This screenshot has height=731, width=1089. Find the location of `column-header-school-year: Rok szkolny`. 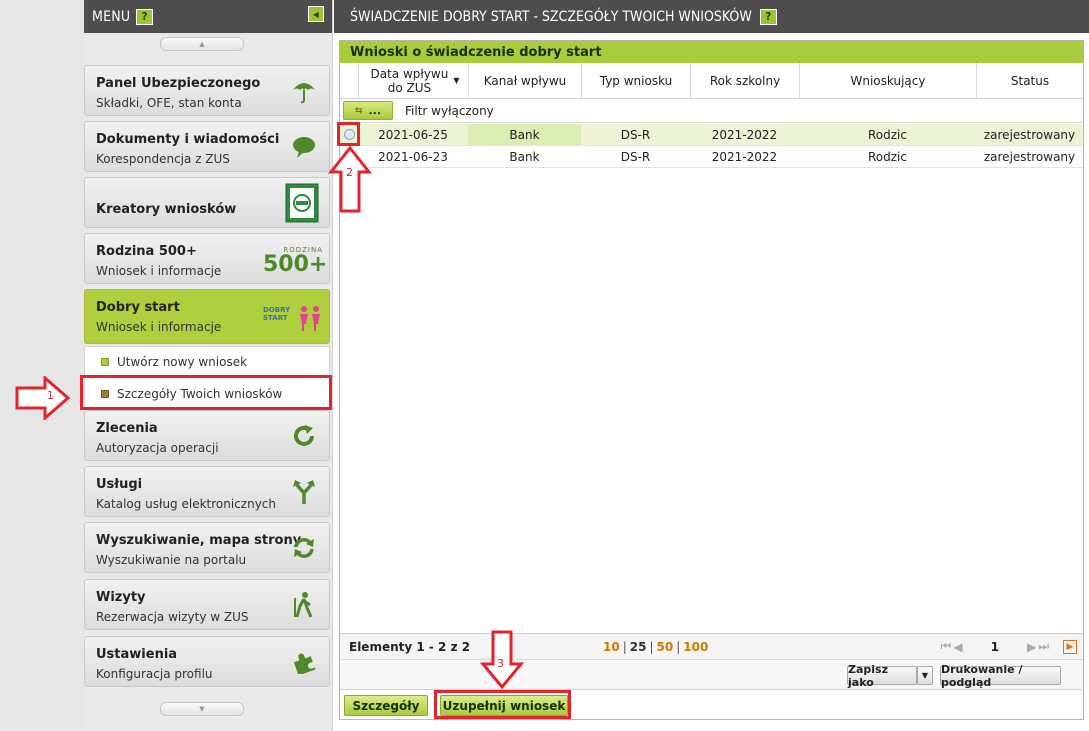

column-header-school-year: Rok szkolny is located at coordinates (744, 81).